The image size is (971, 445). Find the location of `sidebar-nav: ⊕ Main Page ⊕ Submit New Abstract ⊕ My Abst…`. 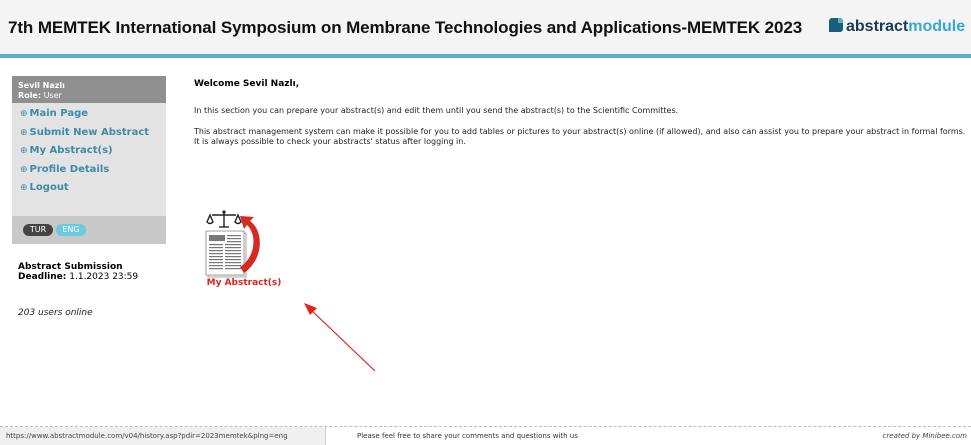

sidebar-nav: ⊕ Main Page ⊕ Submit New Abstract ⊕ My Abst… is located at coordinates (89, 151).